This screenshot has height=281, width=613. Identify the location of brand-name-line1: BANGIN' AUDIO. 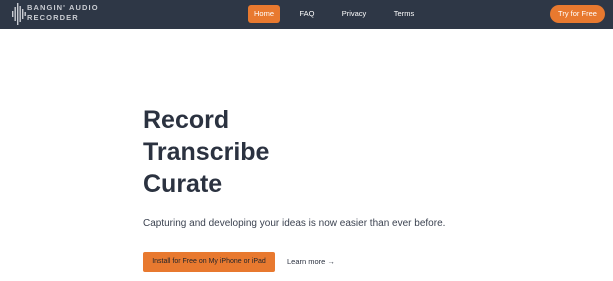
(63, 7).